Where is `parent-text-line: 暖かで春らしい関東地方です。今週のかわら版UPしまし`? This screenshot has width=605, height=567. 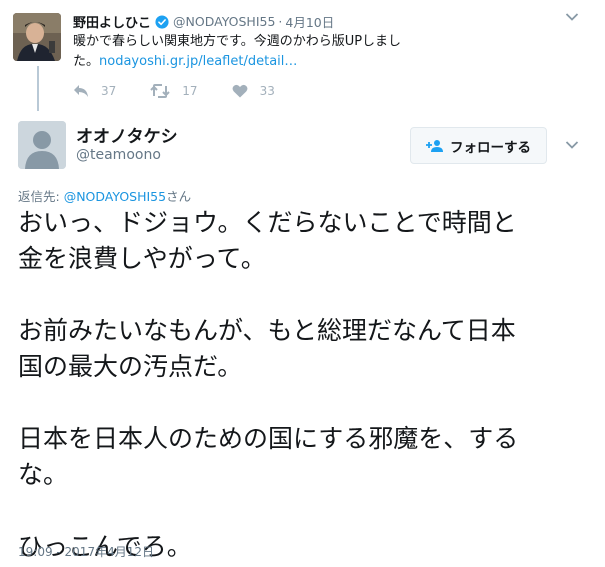
parent-text-line: 暖かで春らしい関東地方です。今週のかわら版UPしまし is located at coordinates (237, 41).